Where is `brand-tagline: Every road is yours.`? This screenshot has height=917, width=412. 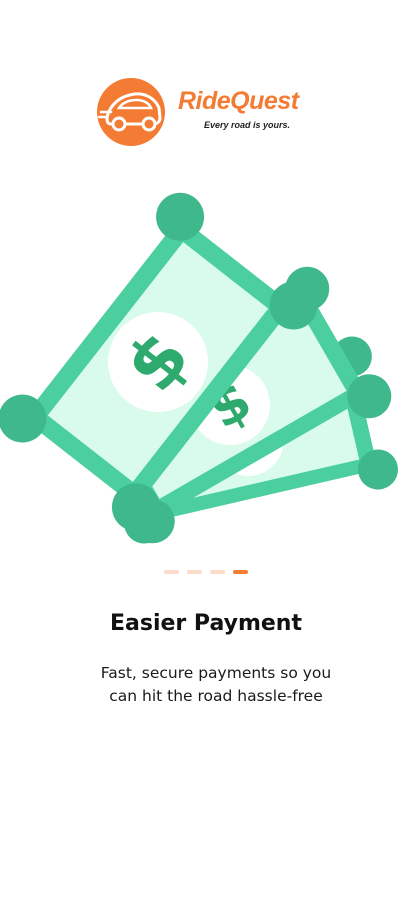 brand-tagline: Every road is yours. is located at coordinates (247, 125).